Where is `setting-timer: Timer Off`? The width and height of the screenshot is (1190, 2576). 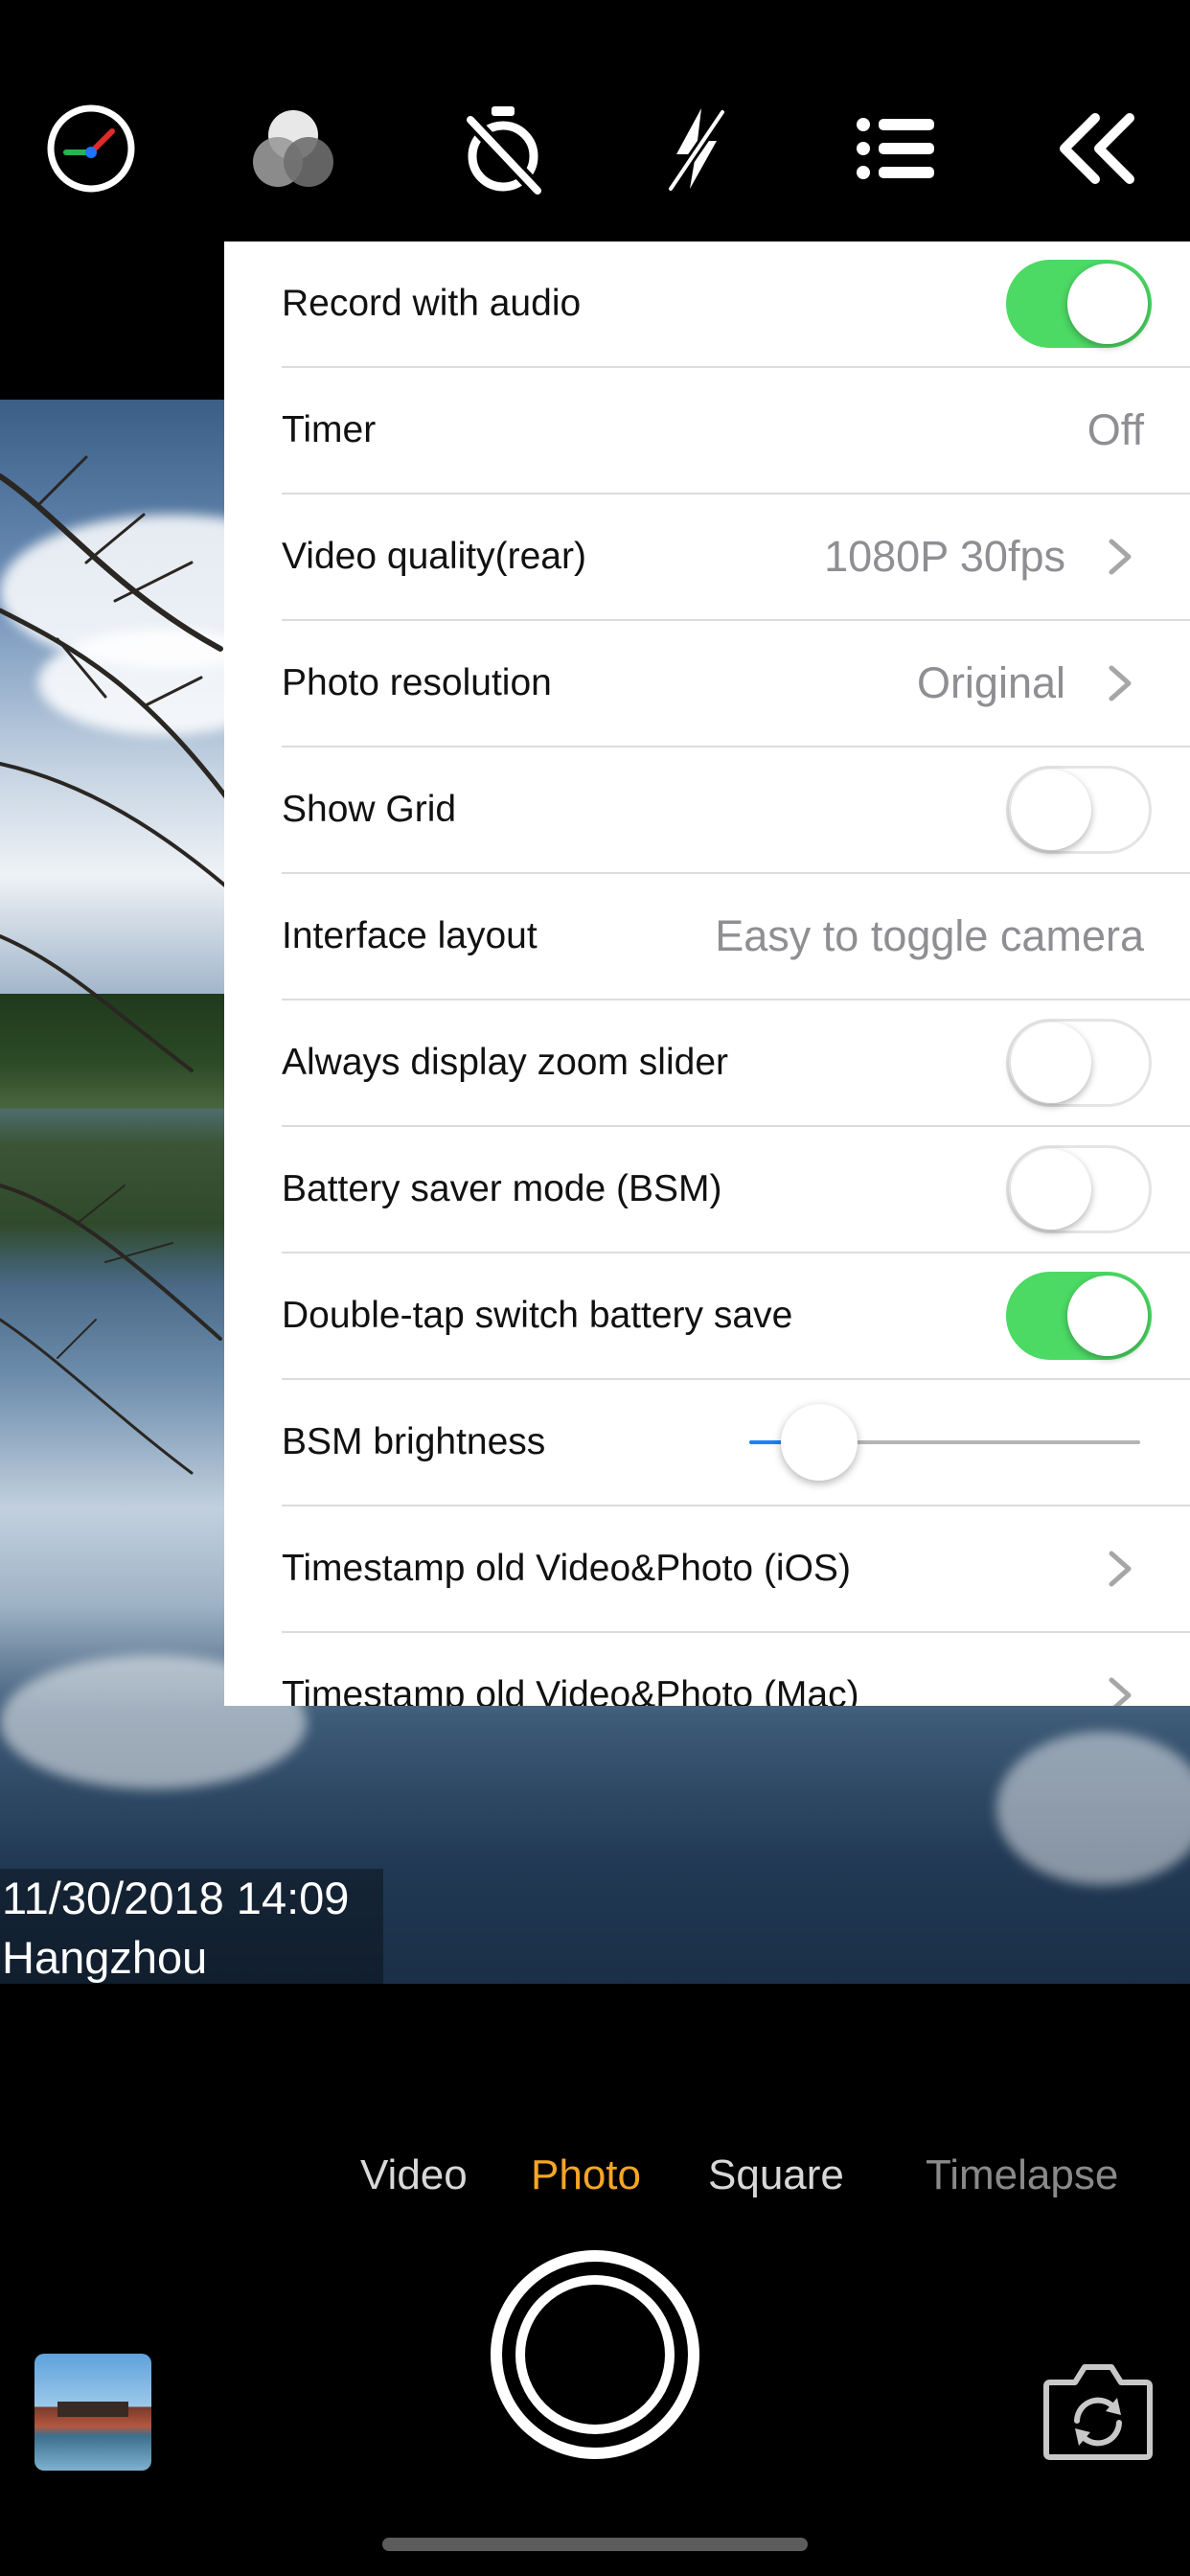
setting-timer: Timer Off is located at coordinates (736, 431).